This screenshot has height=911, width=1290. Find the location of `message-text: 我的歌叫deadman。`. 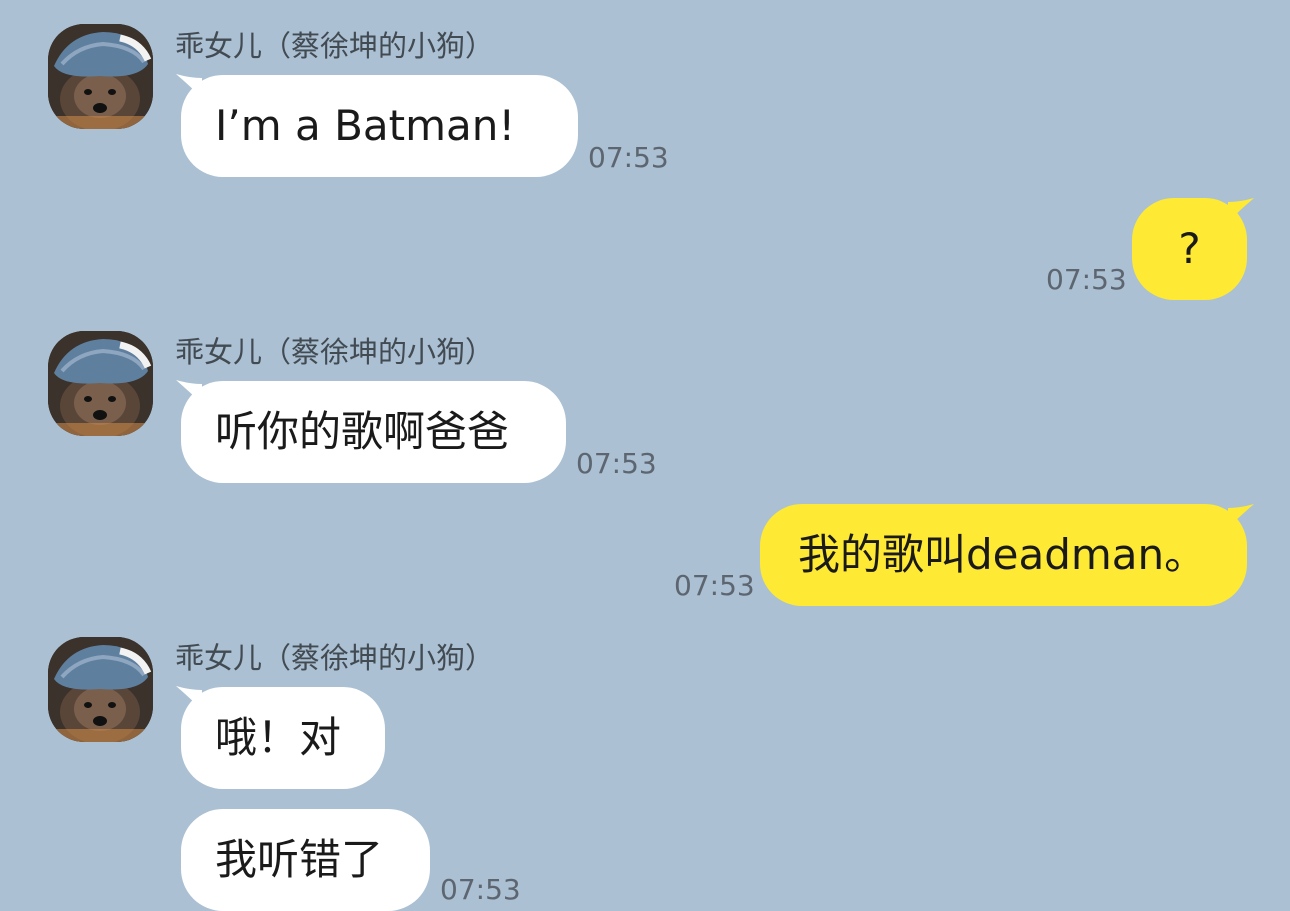

message-text: 我的歌叫deadman。 is located at coordinates (1002, 554).